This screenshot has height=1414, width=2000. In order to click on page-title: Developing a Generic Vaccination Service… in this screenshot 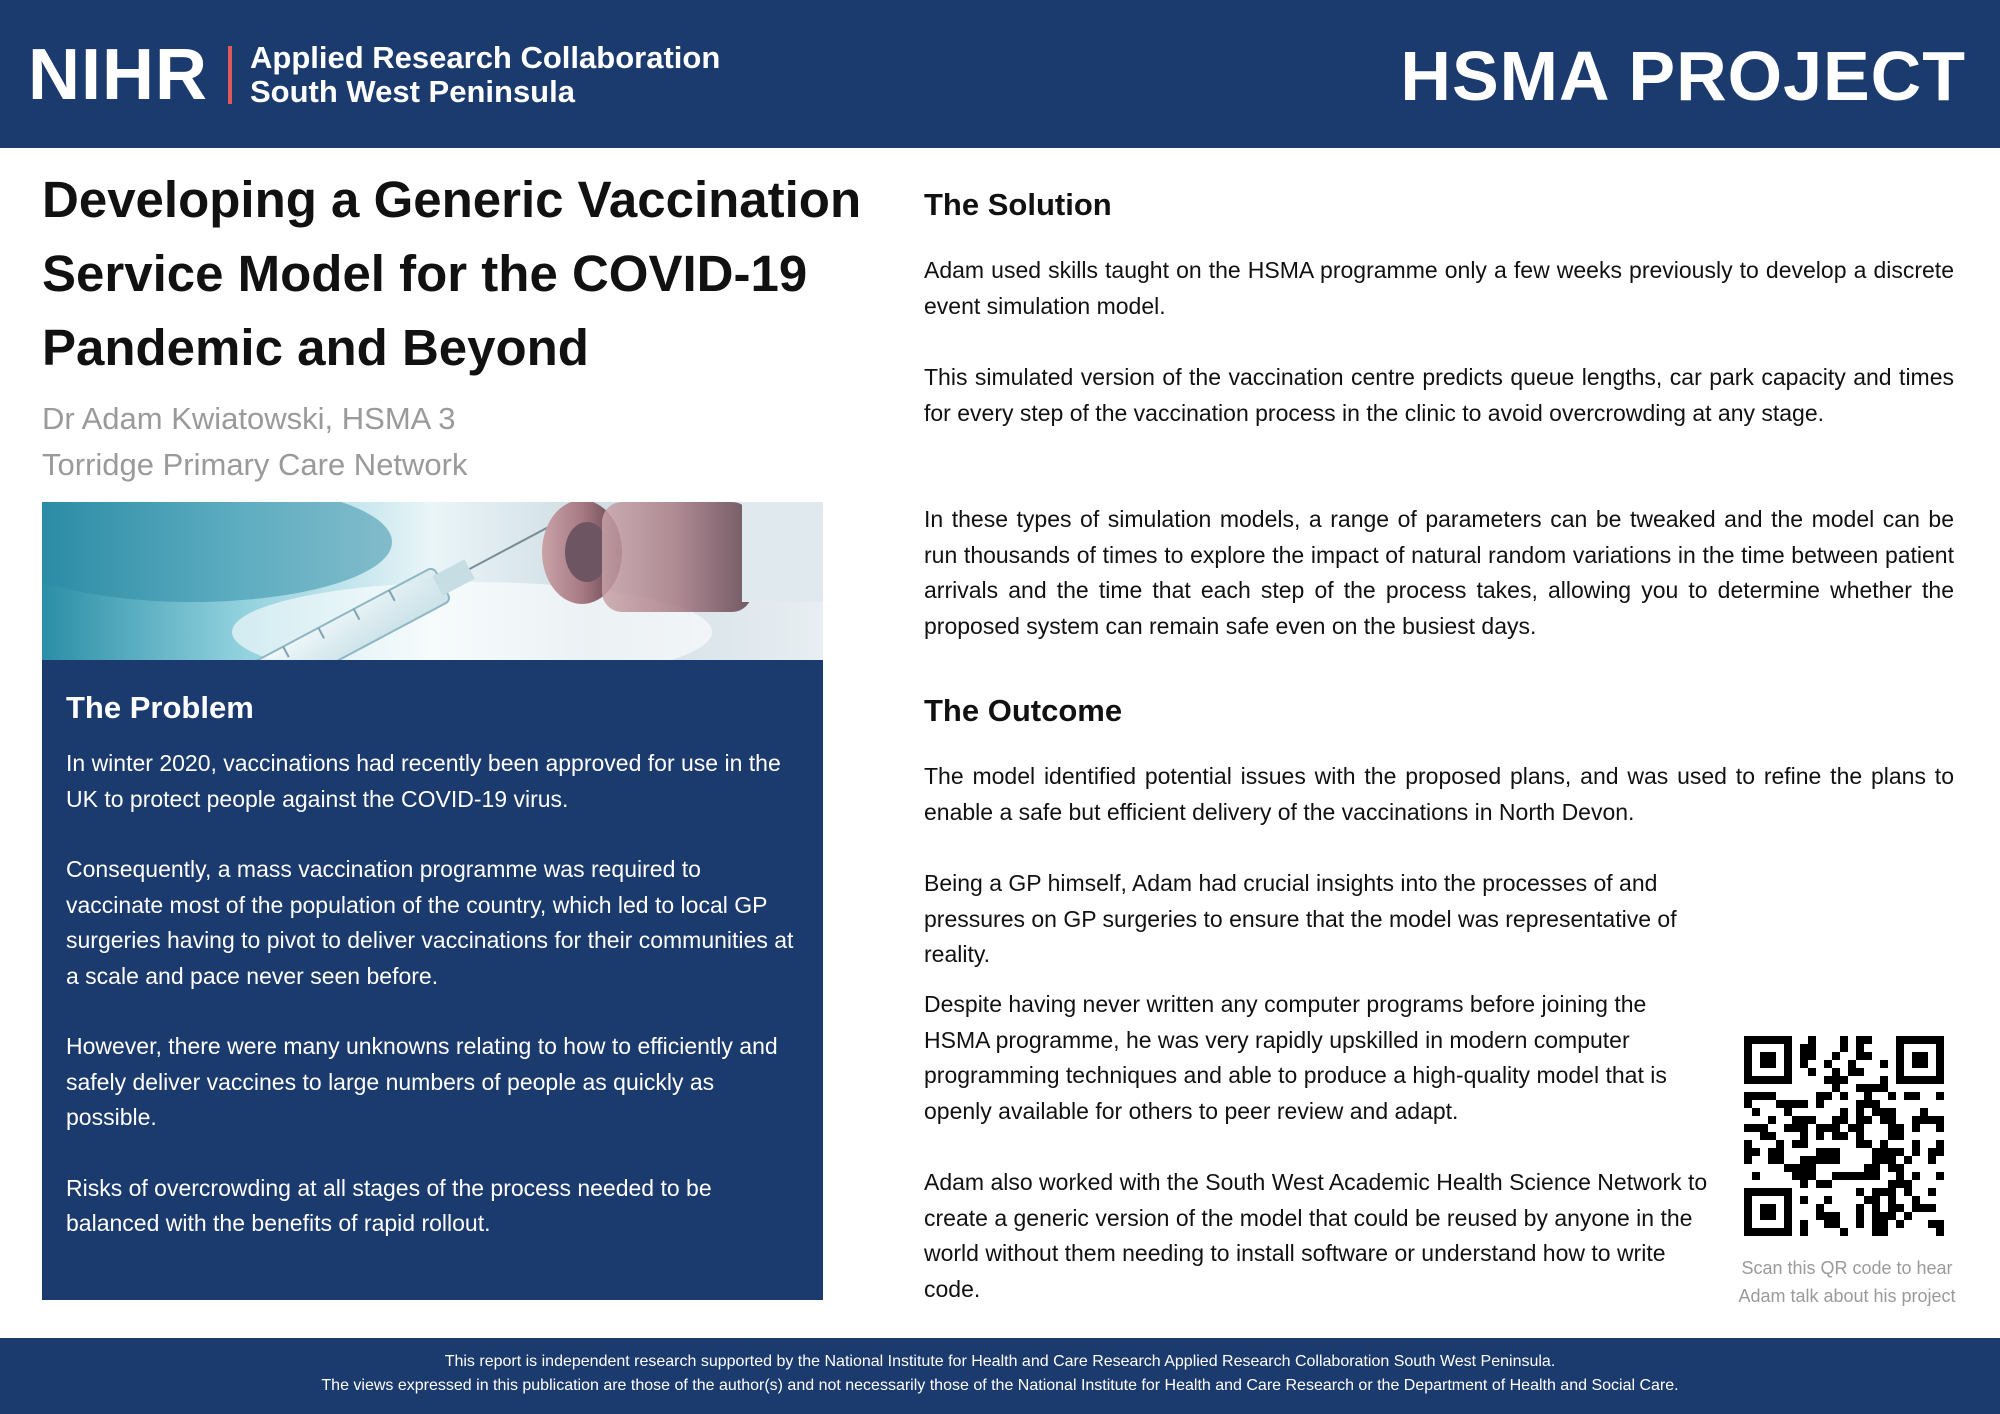, I will do `click(457, 274)`.